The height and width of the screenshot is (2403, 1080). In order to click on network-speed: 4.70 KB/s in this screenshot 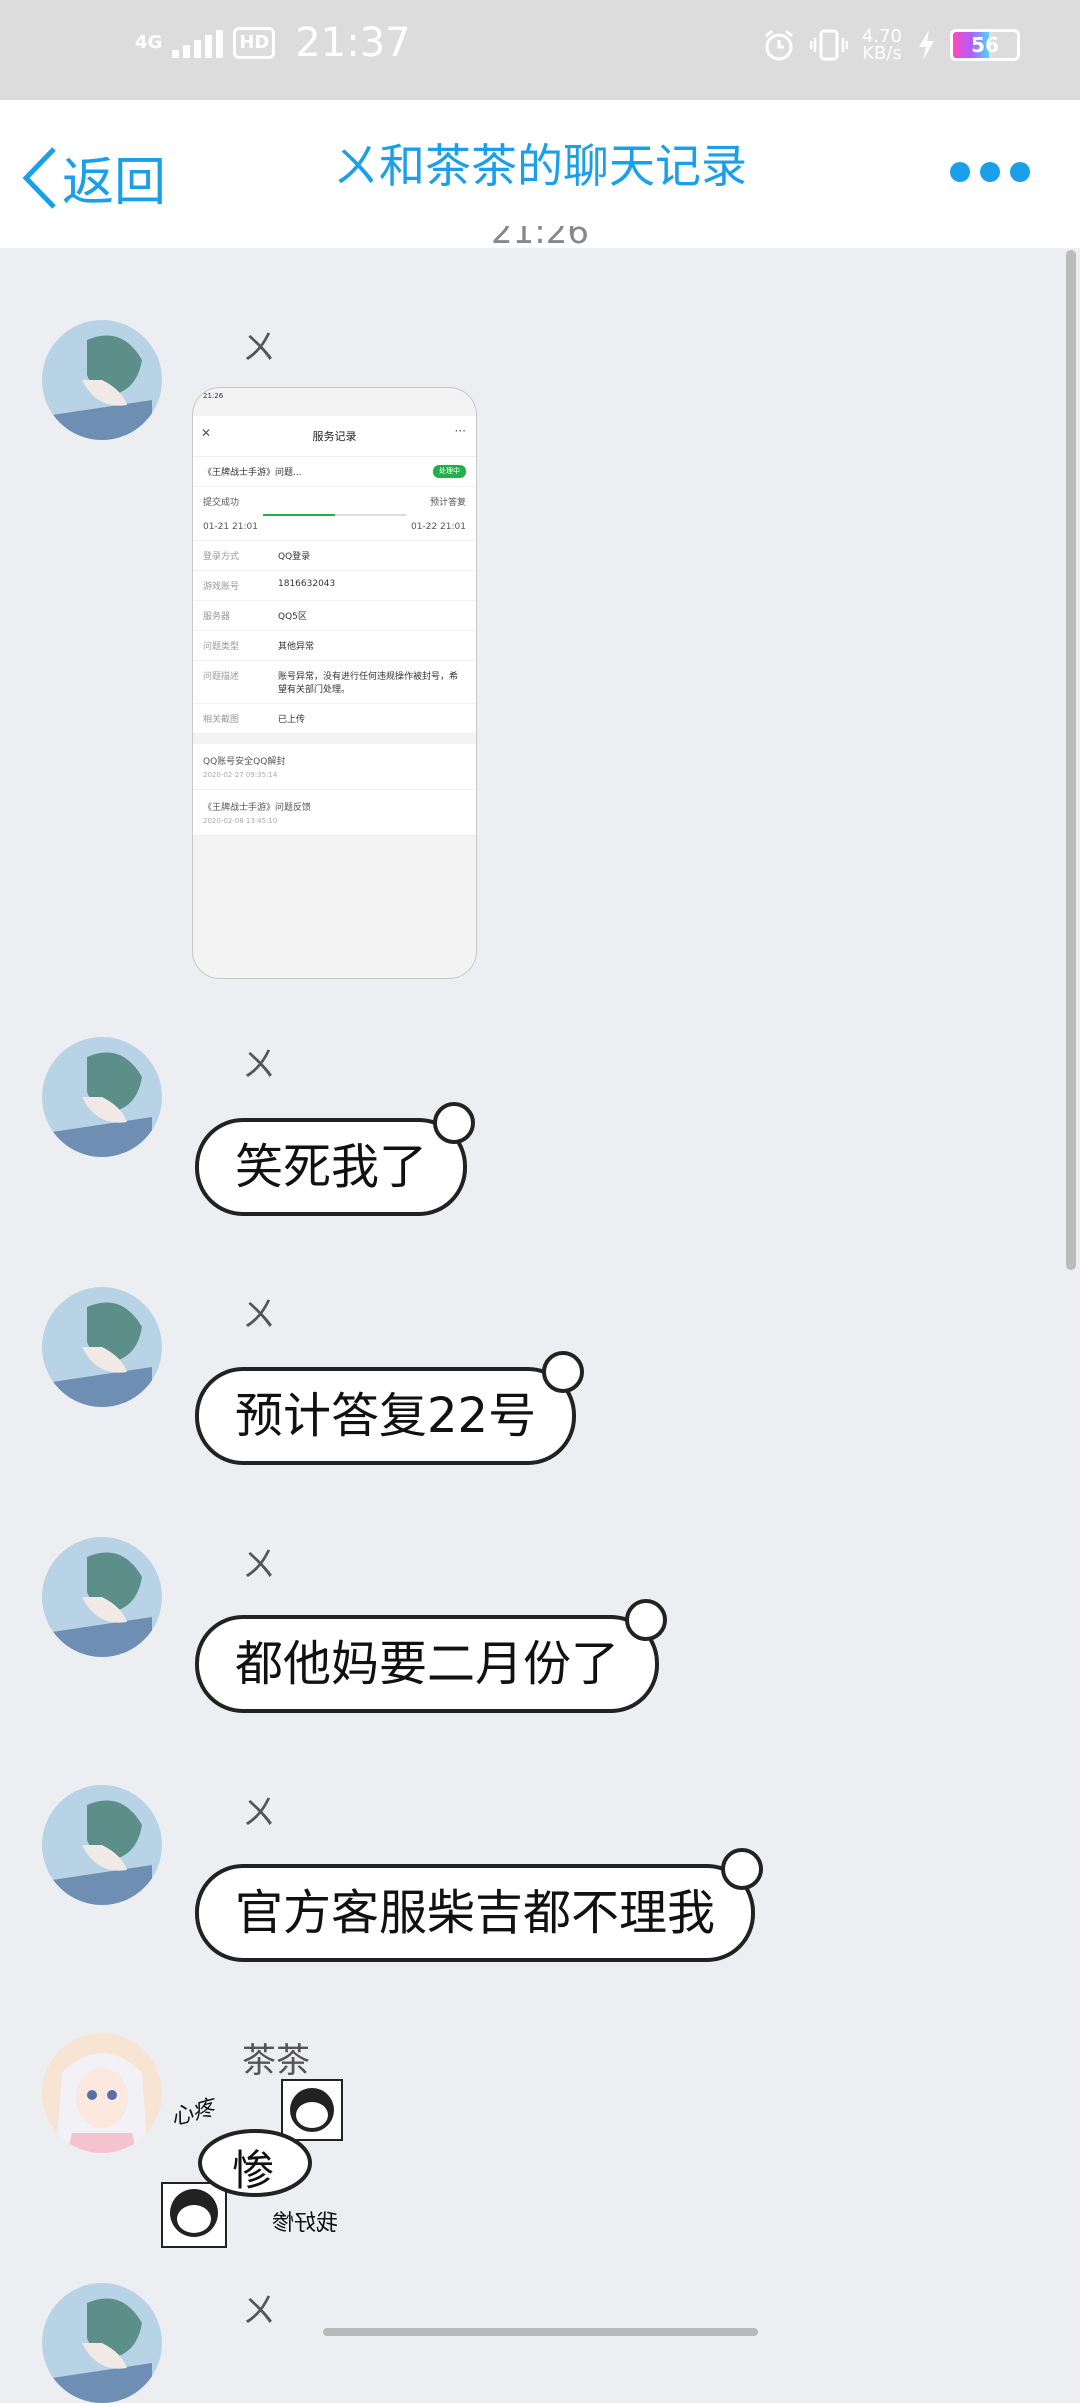, I will do `click(882, 46)`.